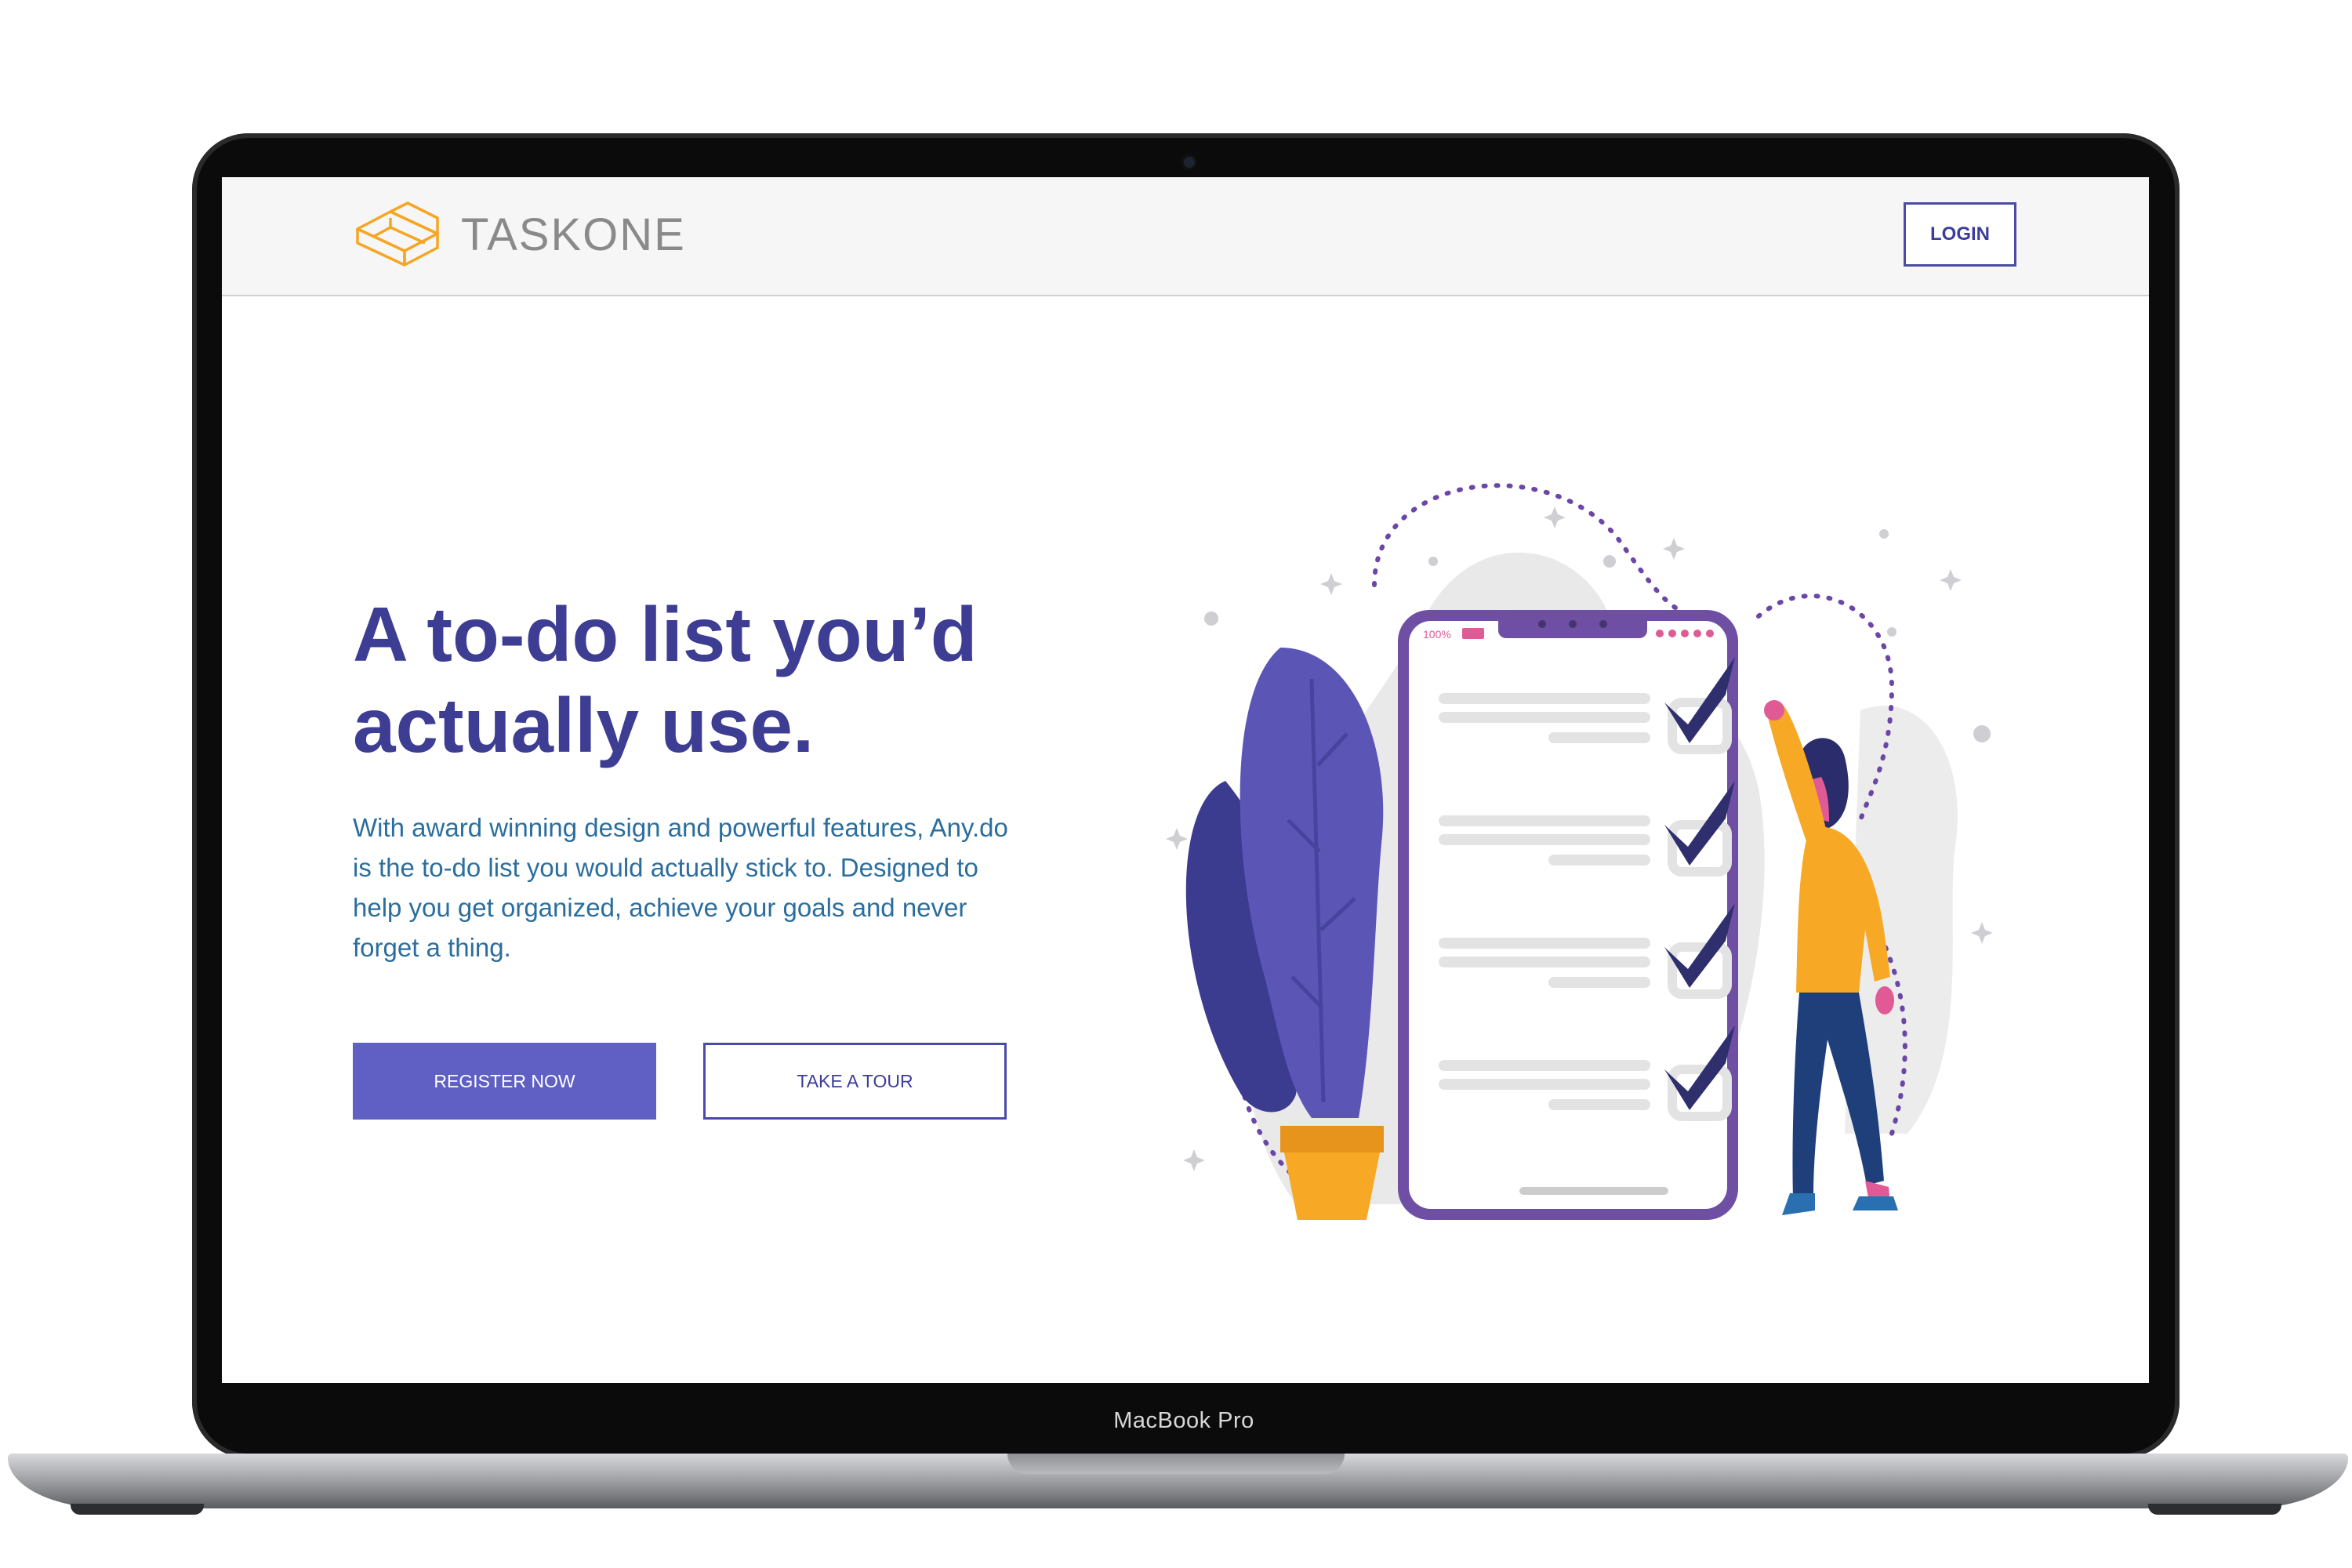  Describe the element at coordinates (1593, 1191) in the screenshot. I see `home-indicator` at that location.